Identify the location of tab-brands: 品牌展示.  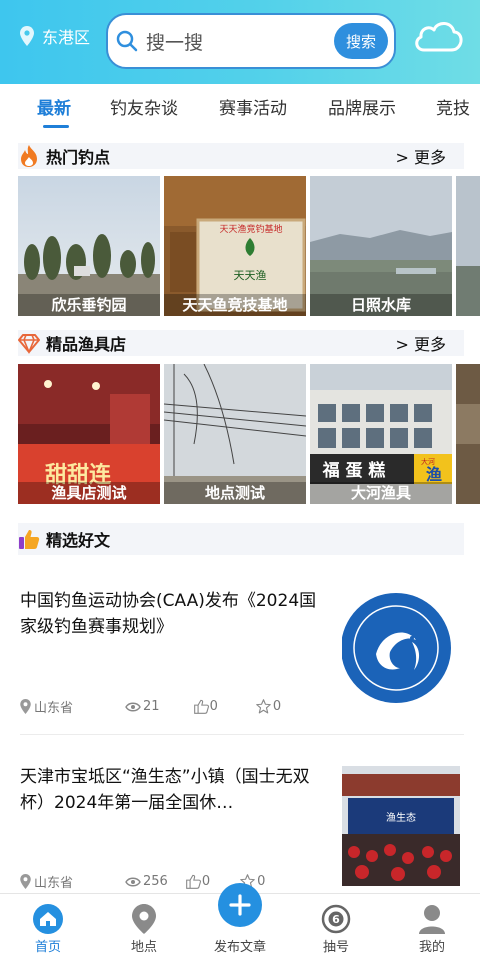
(362, 106).